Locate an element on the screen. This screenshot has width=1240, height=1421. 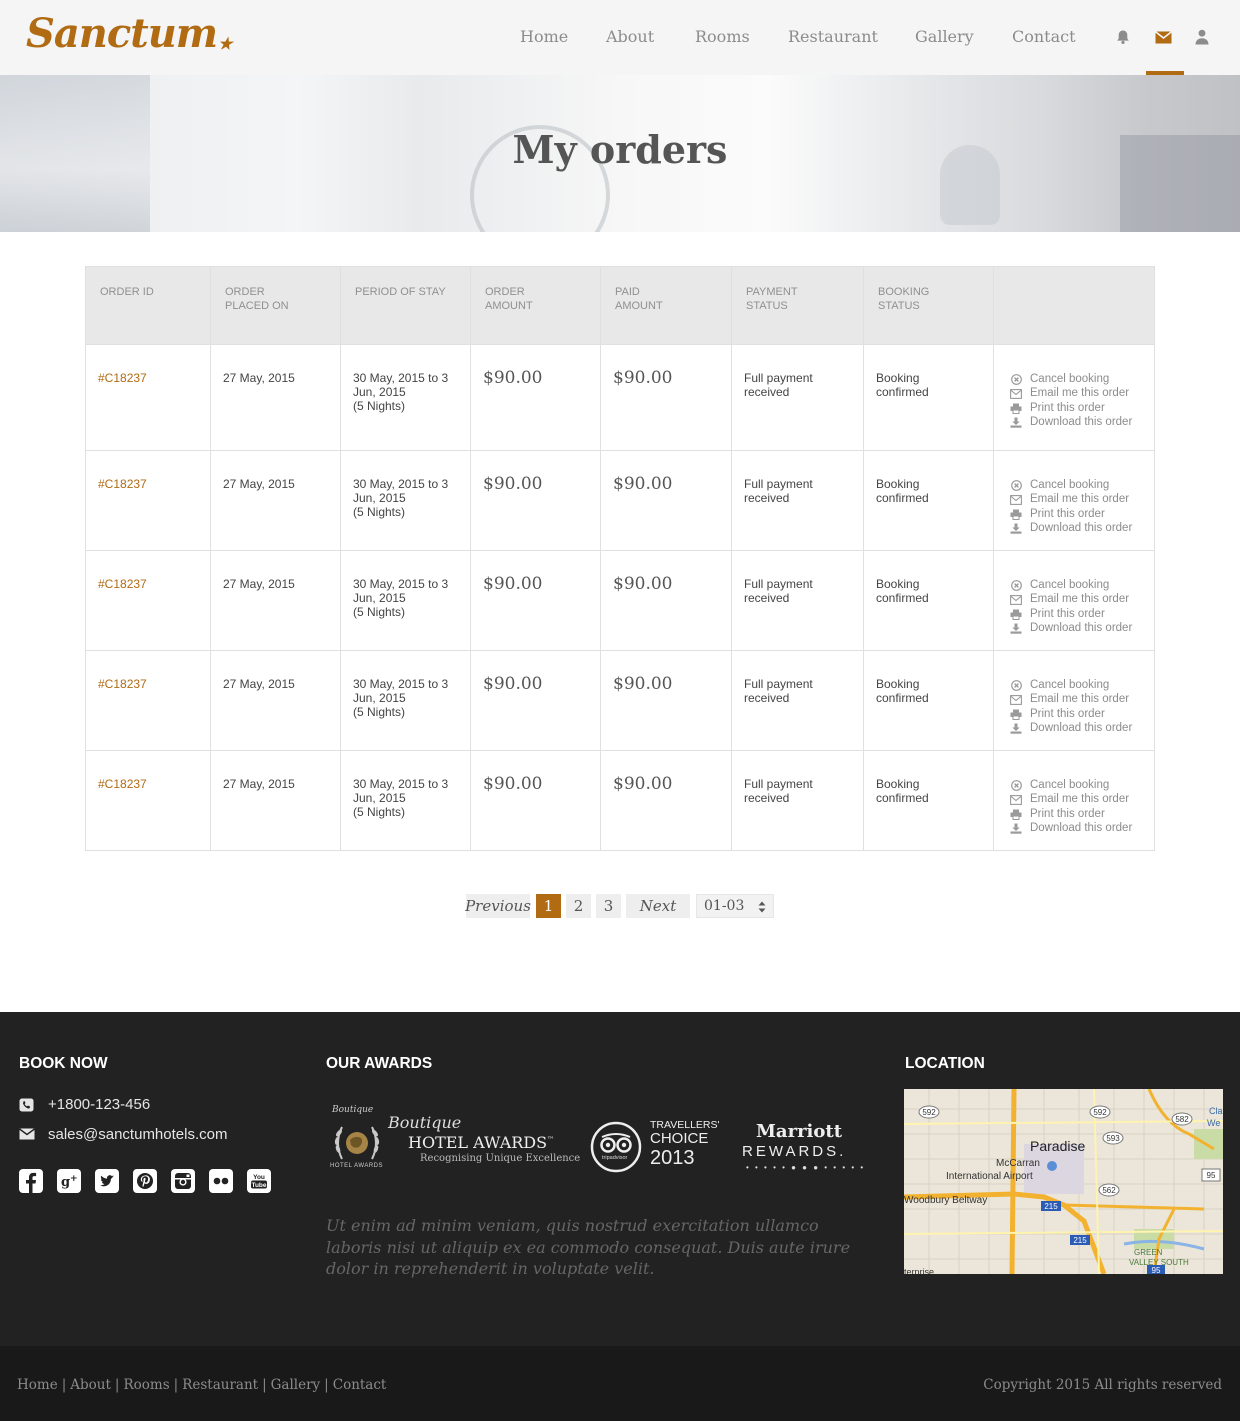
cell-booking-status: Booking confirmed is located at coordinates (928, 800).